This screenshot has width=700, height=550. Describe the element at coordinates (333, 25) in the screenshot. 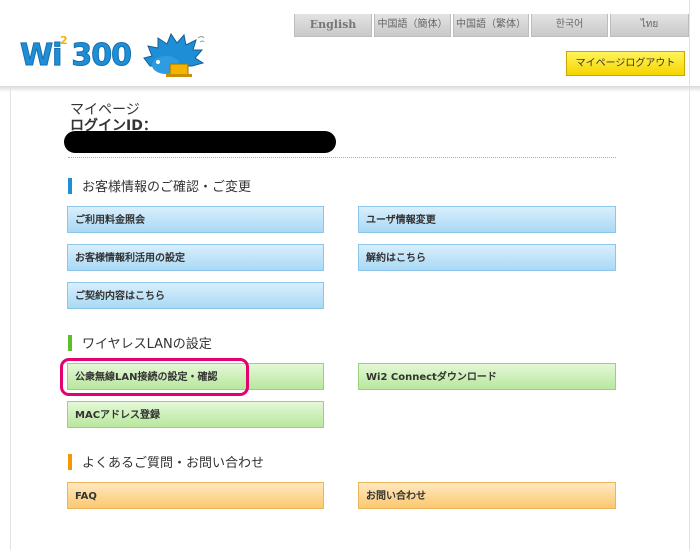

I see `lang-tab-english: English` at that location.